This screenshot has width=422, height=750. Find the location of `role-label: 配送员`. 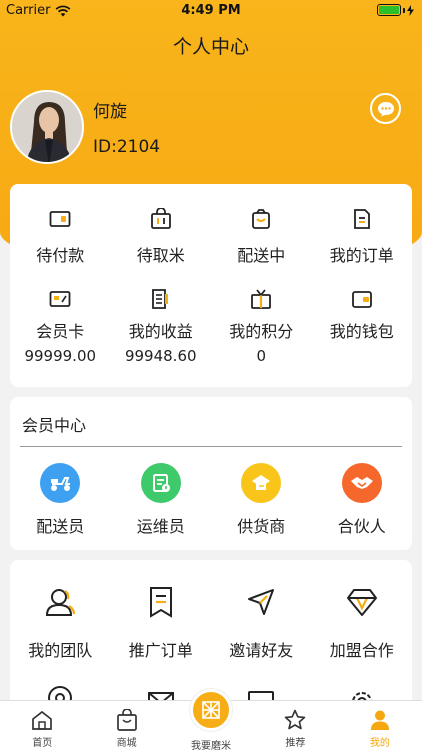

role-label: 配送员 is located at coordinates (60, 526).